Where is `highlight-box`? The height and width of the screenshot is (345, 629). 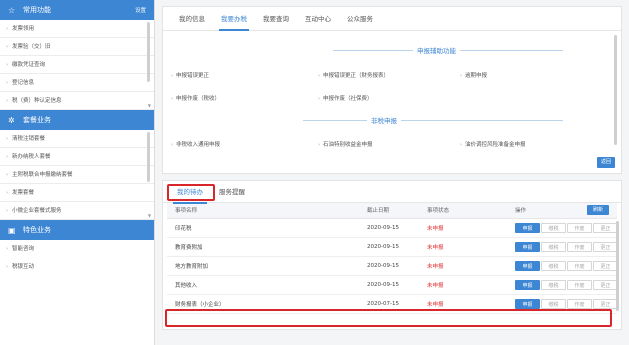 highlight-box is located at coordinates (191, 192).